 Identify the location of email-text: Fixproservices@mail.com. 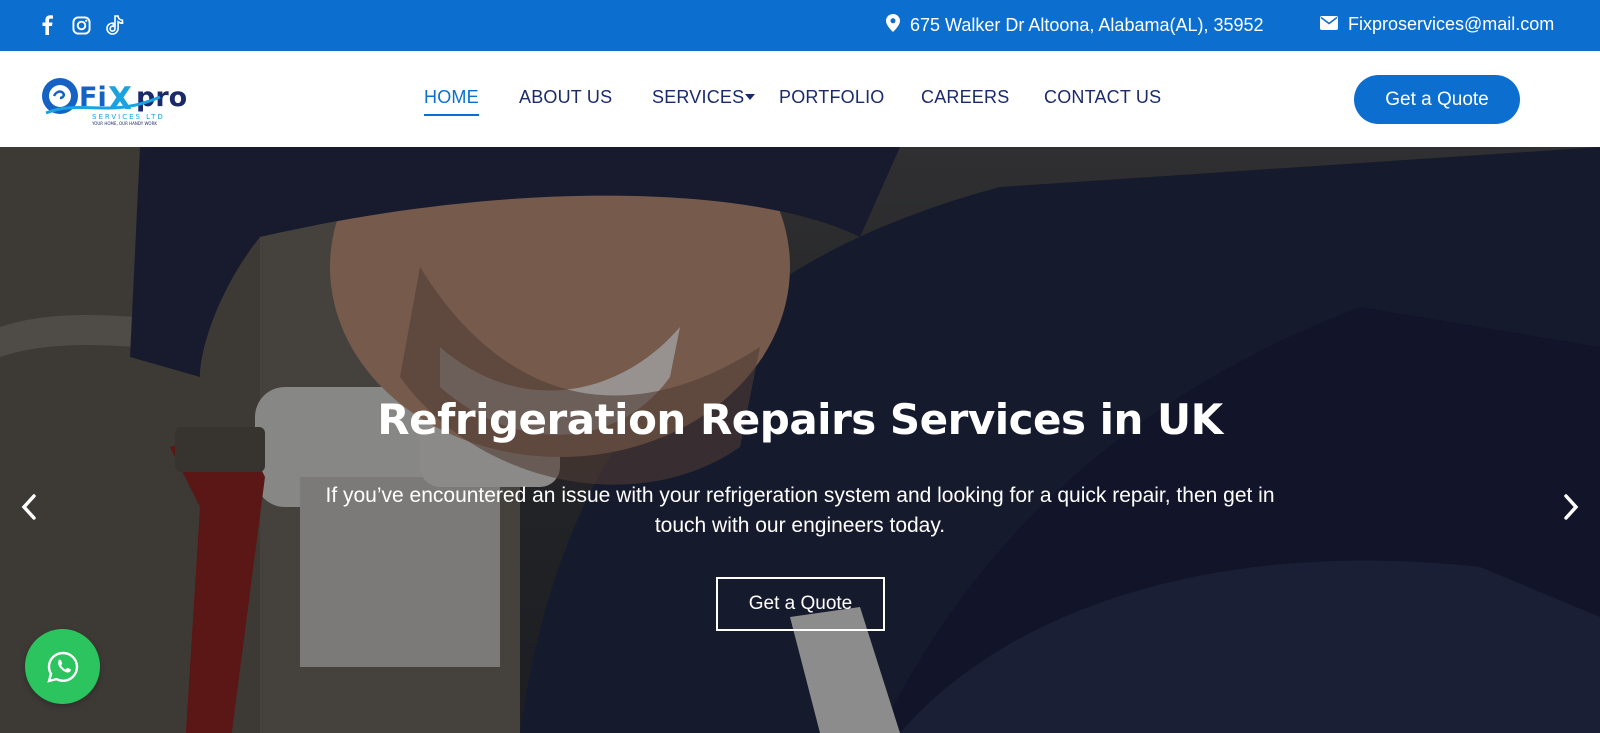
(1451, 24).